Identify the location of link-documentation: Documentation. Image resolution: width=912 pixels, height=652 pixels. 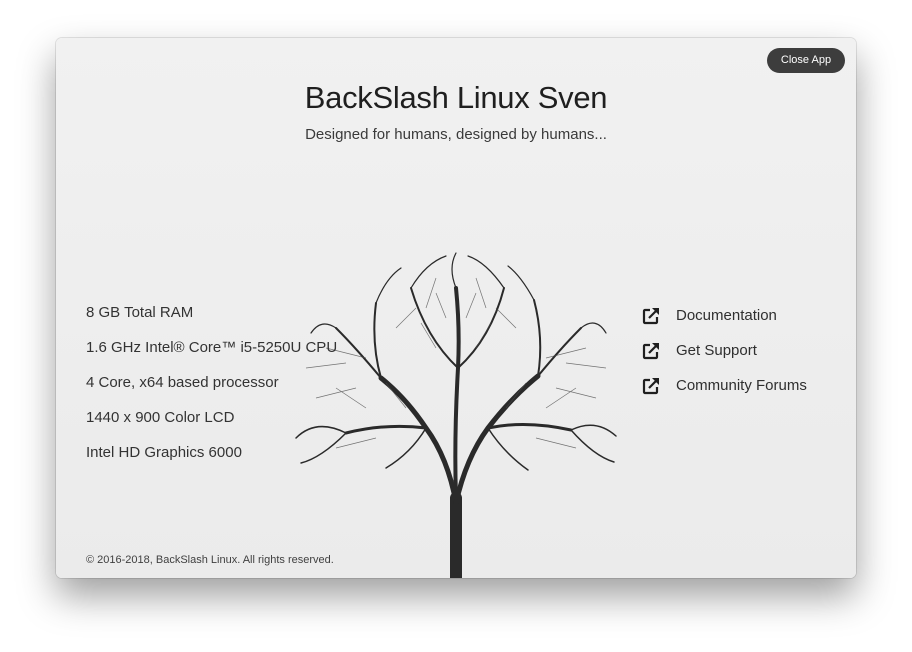
(724, 315).